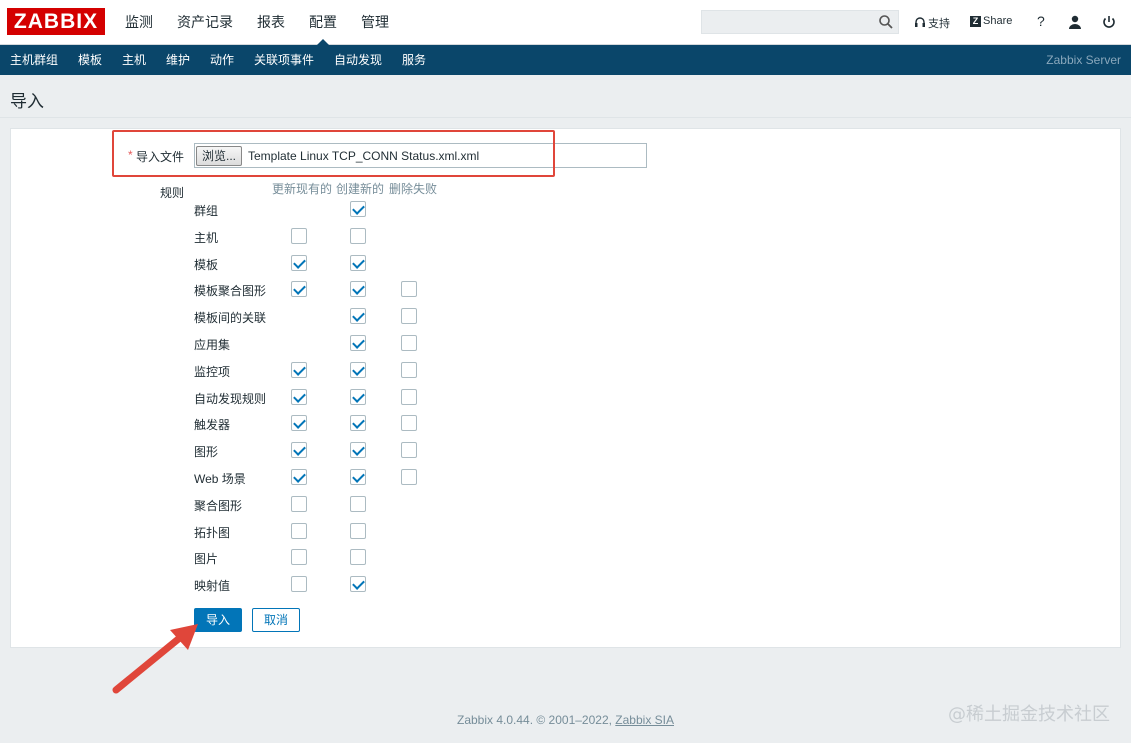 The width and height of the screenshot is (1131, 743). What do you see at coordinates (565, 22) in the screenshot?
I see `top-bar: ZABBIX 监测 资产记录 报表 配置 管理 支持 Z Share ?` at bounding box center [565, 22].